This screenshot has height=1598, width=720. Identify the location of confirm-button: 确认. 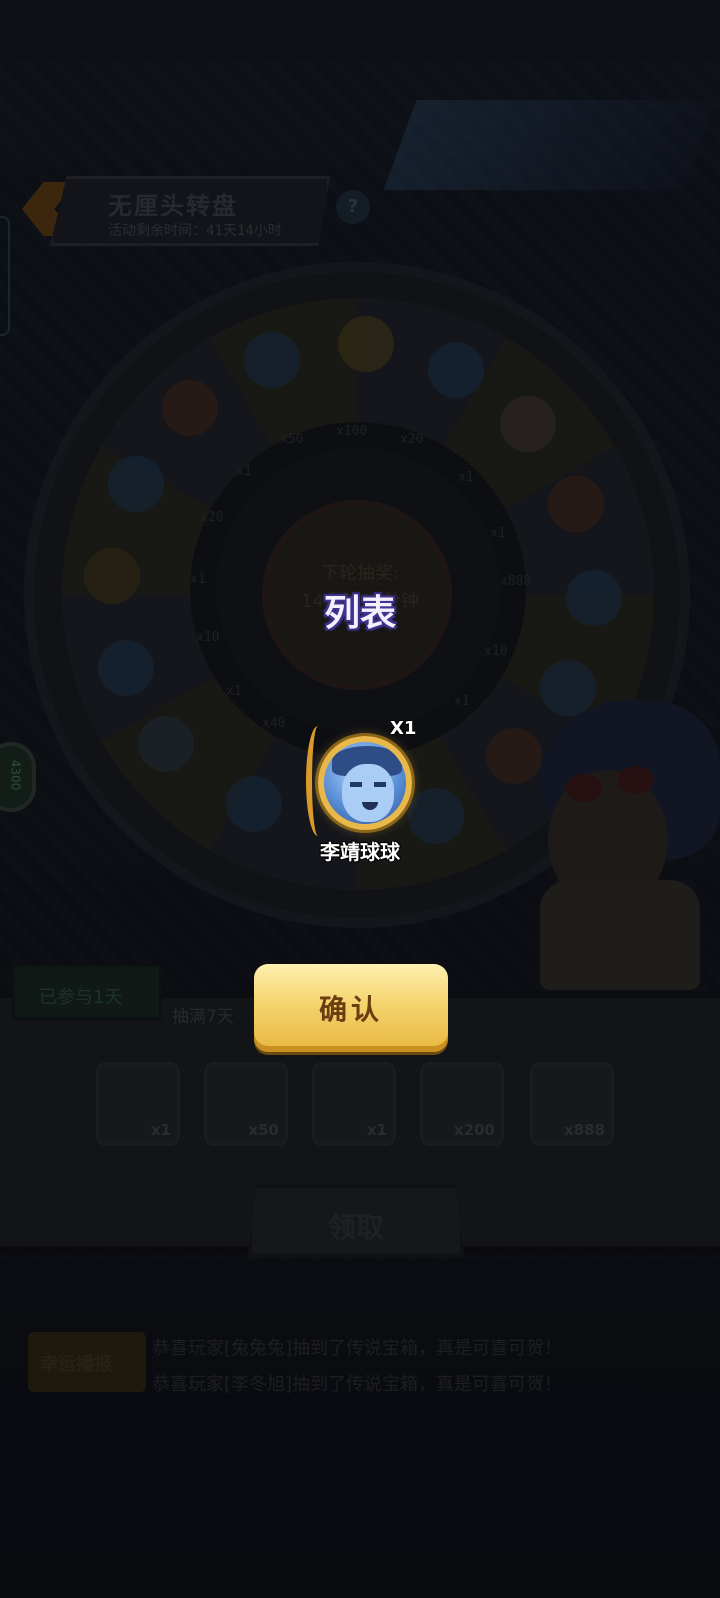
(351, 1008).